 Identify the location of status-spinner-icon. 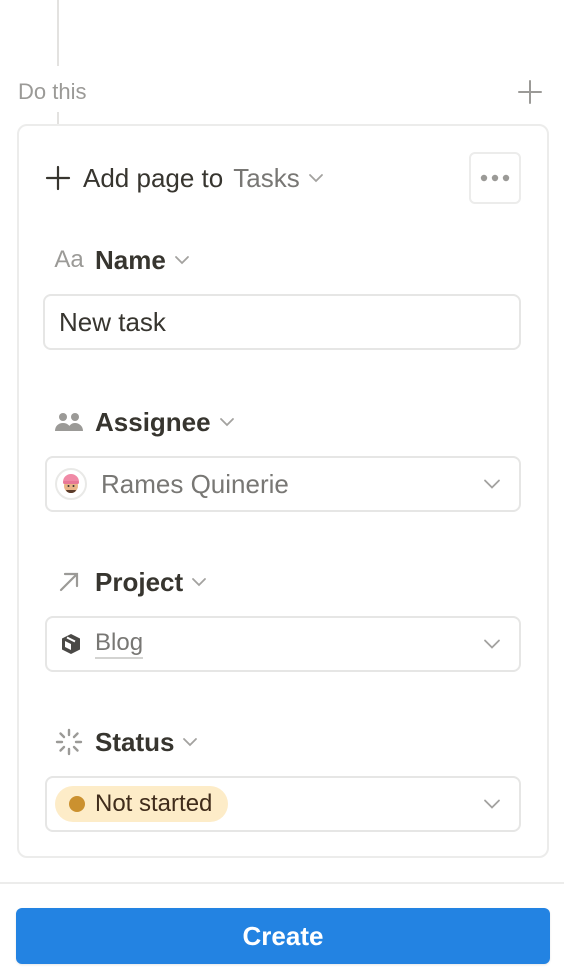
(69, 742).